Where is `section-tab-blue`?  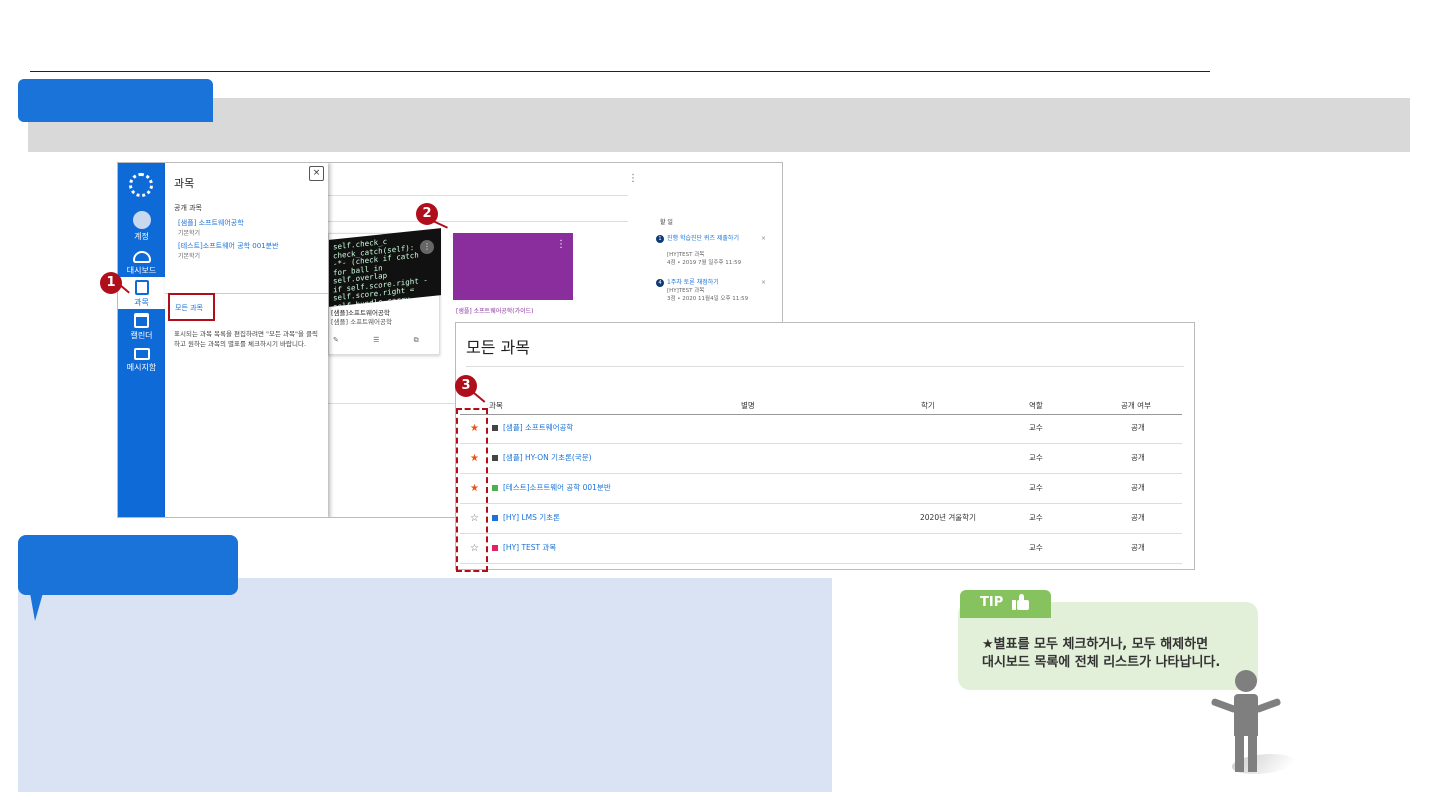
section-tab-blue is located at coordinates (115, 100).